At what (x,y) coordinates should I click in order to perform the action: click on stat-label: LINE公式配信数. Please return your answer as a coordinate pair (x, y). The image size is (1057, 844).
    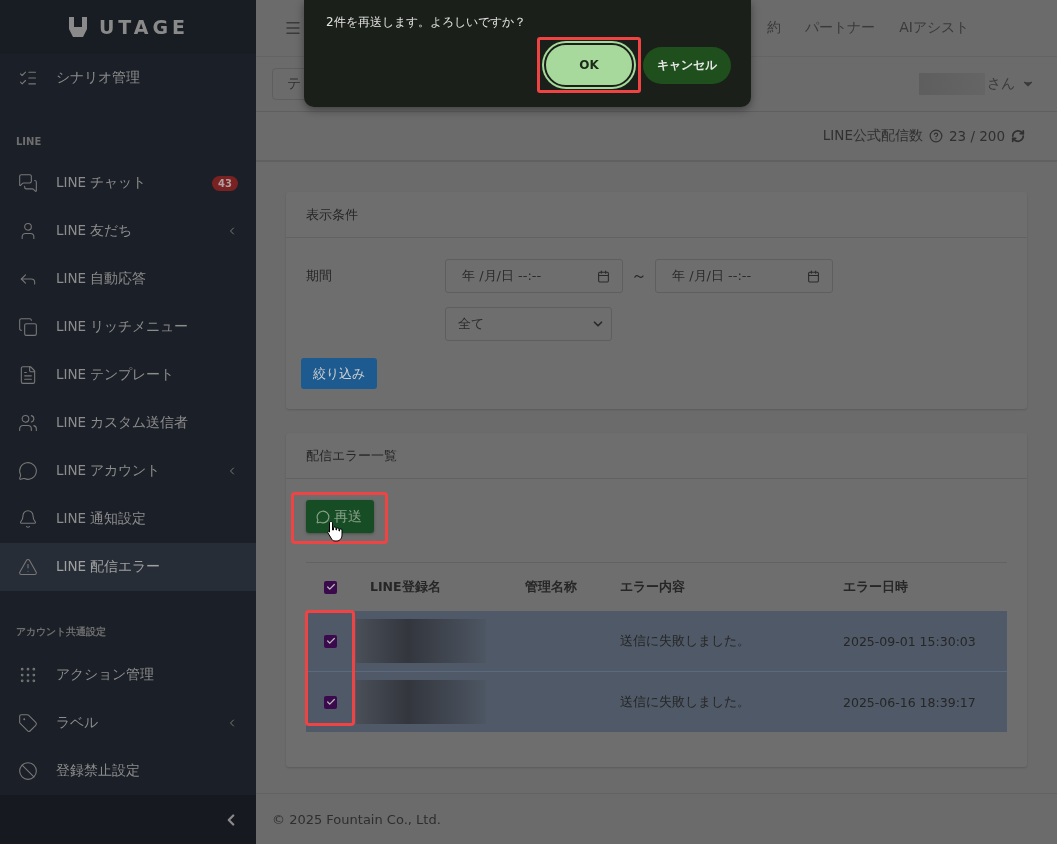
    Looking at the image, I should click on (872, 136).